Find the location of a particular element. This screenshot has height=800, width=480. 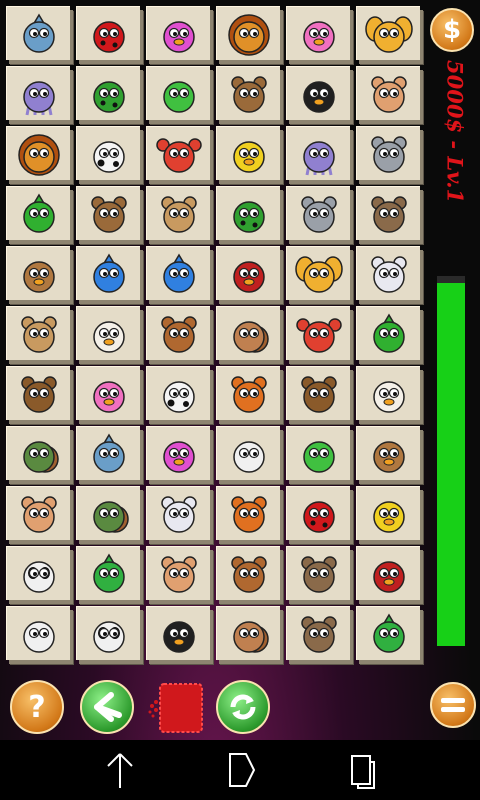

bear-icon is located at coordinates (248, 94).